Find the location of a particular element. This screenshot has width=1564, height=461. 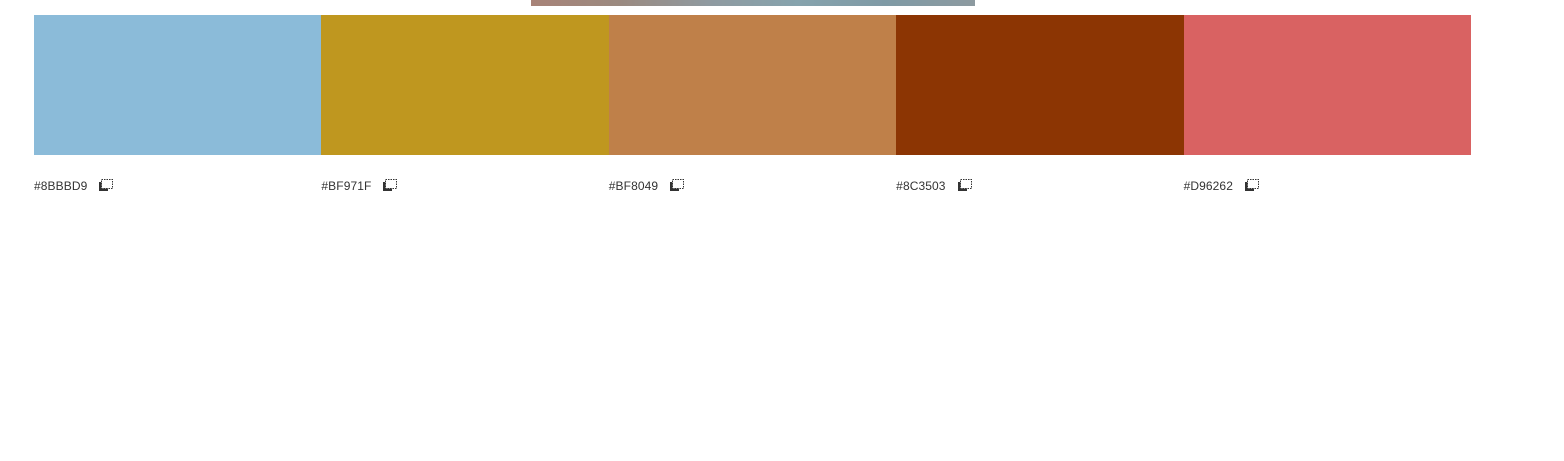

hex-row: #BF971F is located at coordinates (464, 186).